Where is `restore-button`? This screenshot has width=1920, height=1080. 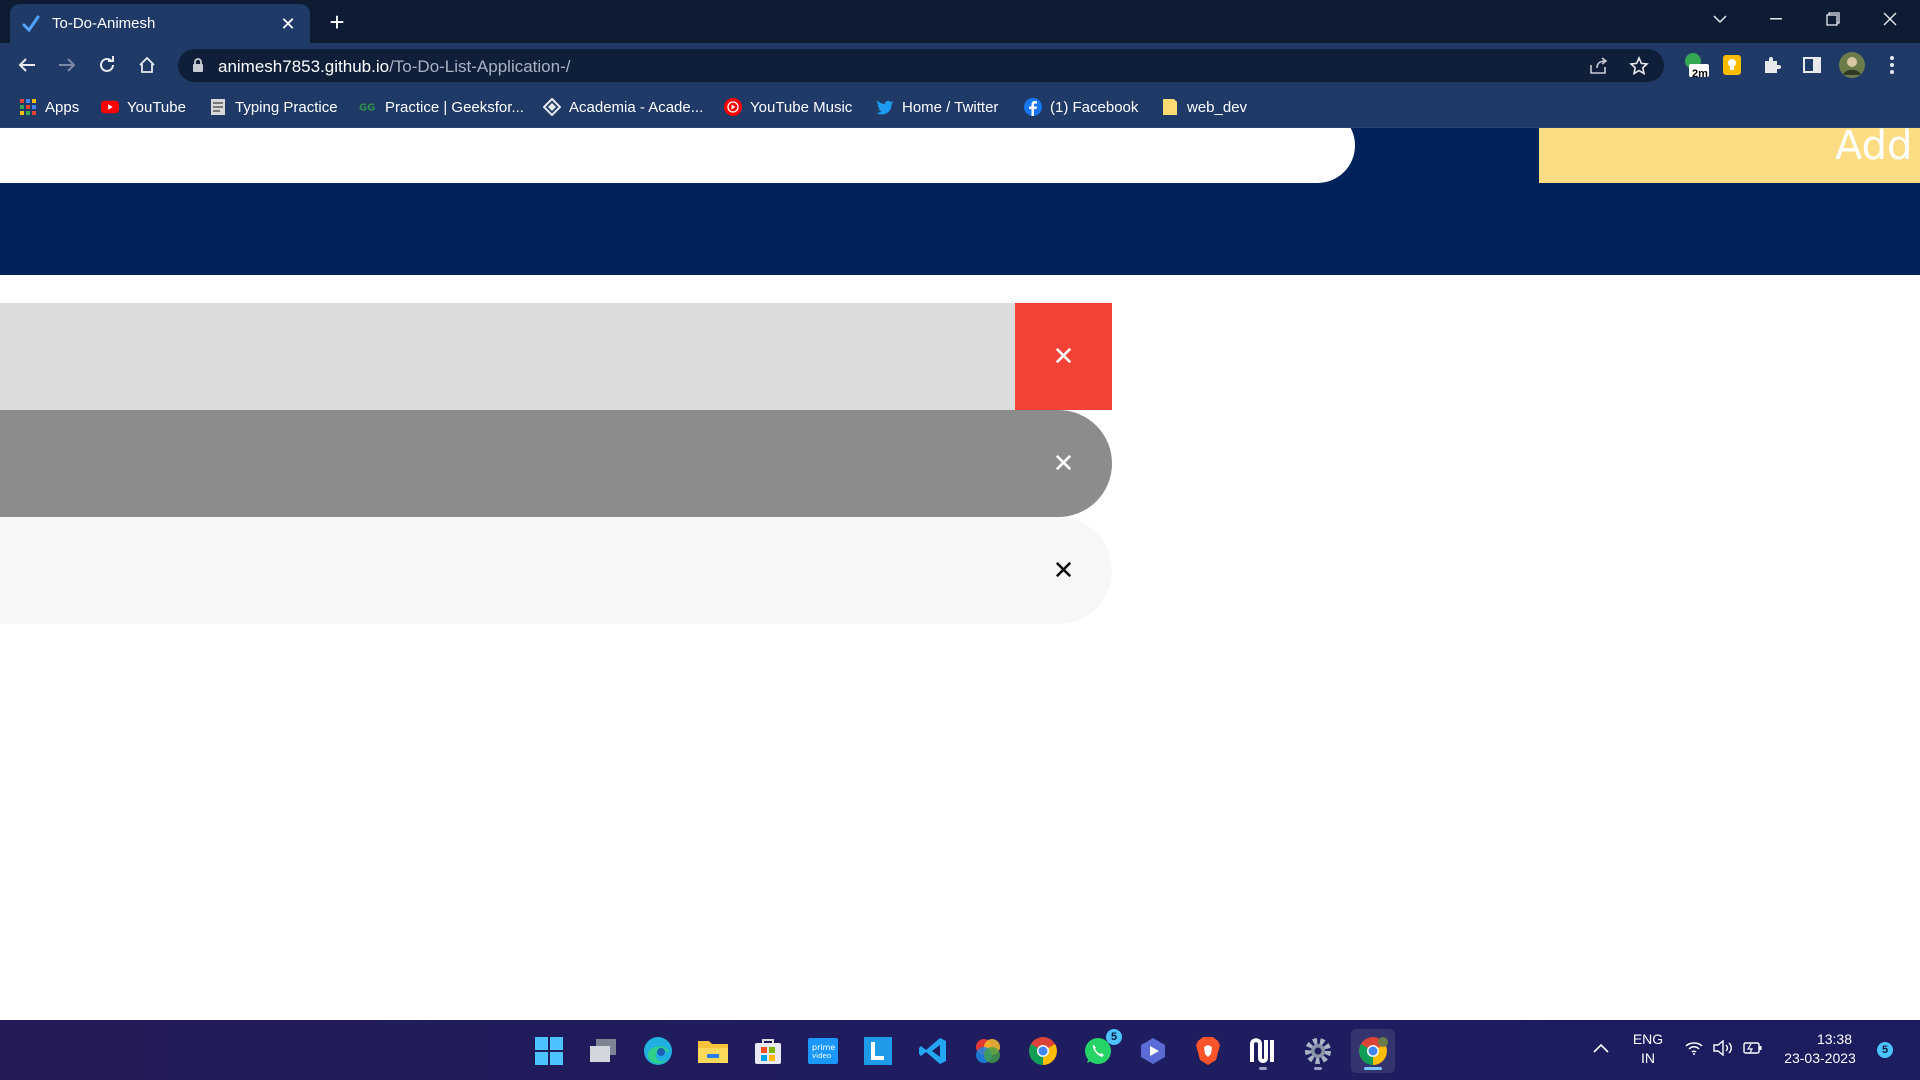 restore-button is located at coordinates (1833, 19).